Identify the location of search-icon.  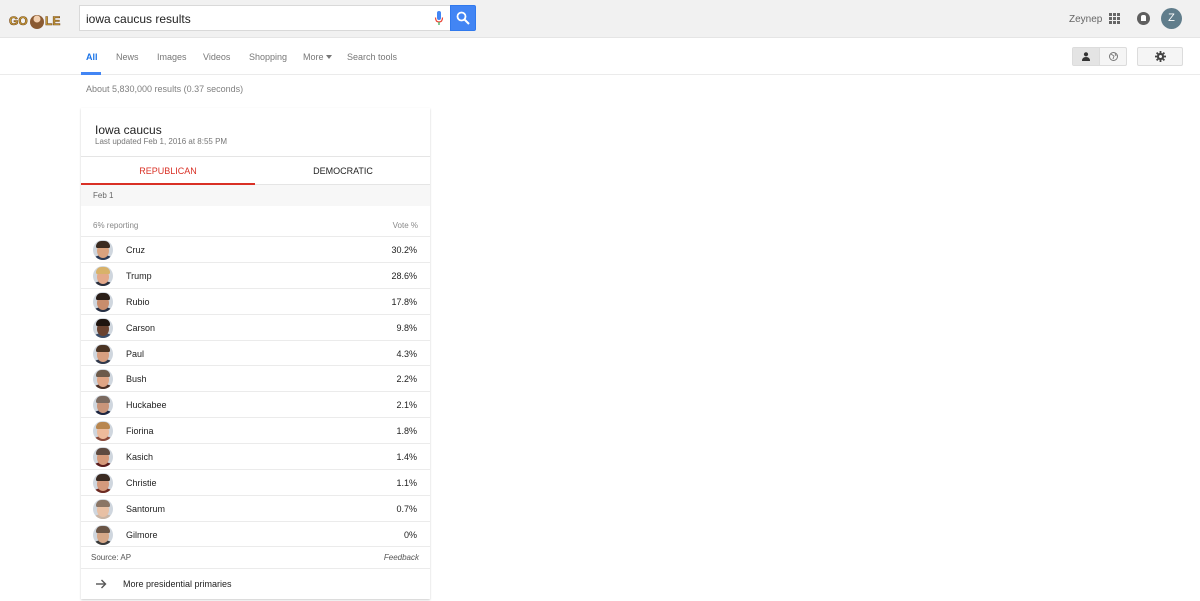
(463, 18).